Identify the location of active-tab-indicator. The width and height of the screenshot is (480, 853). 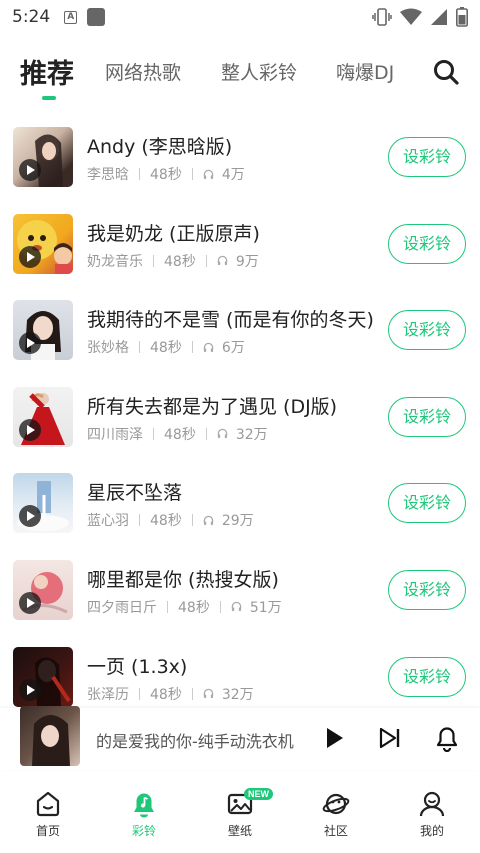
(49, 98).